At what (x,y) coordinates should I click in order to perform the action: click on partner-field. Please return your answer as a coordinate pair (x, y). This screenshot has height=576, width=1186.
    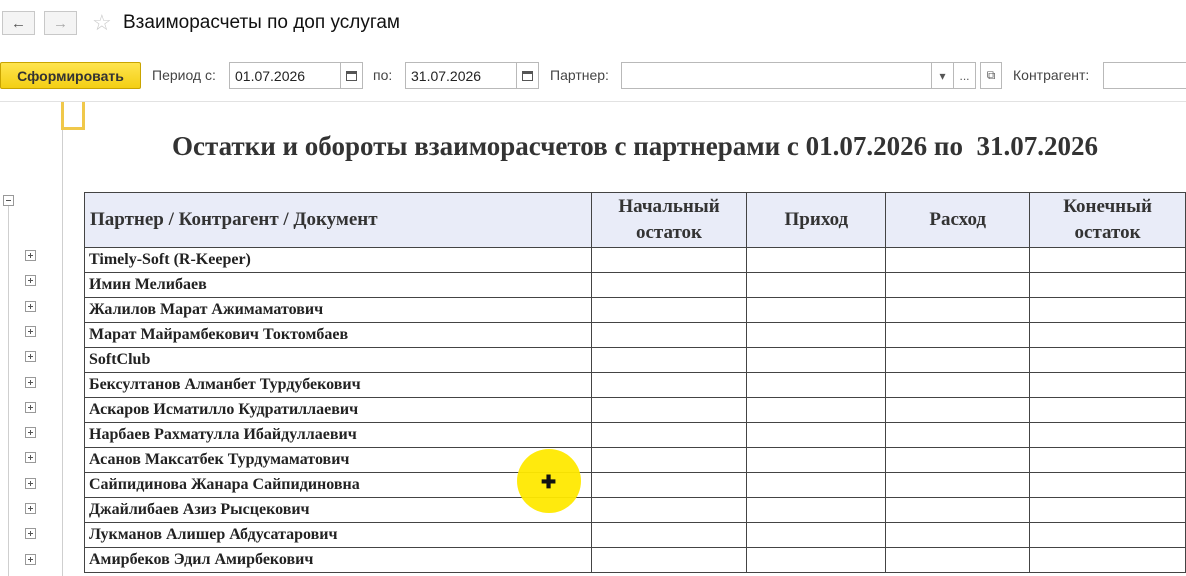
    Looking at the image, I should click on (776, 75).